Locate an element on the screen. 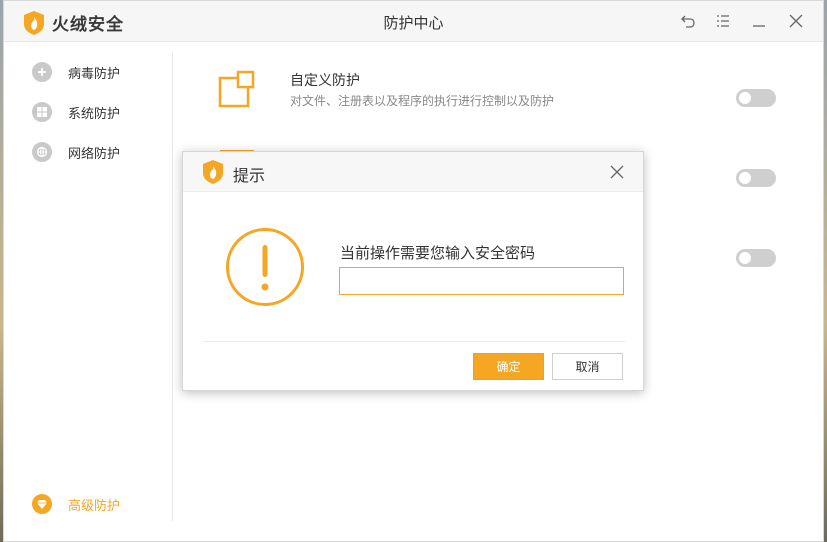 The width and height of the screenshot is (827, 542). dialog-divider is located at coordinates (414, 341).